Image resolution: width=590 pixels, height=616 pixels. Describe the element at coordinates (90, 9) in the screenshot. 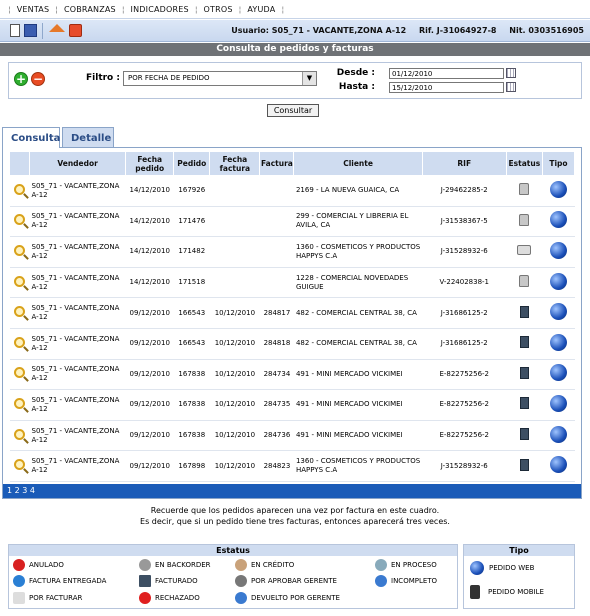

I see `menu-cobranzas: COBRANZAS` at that location.